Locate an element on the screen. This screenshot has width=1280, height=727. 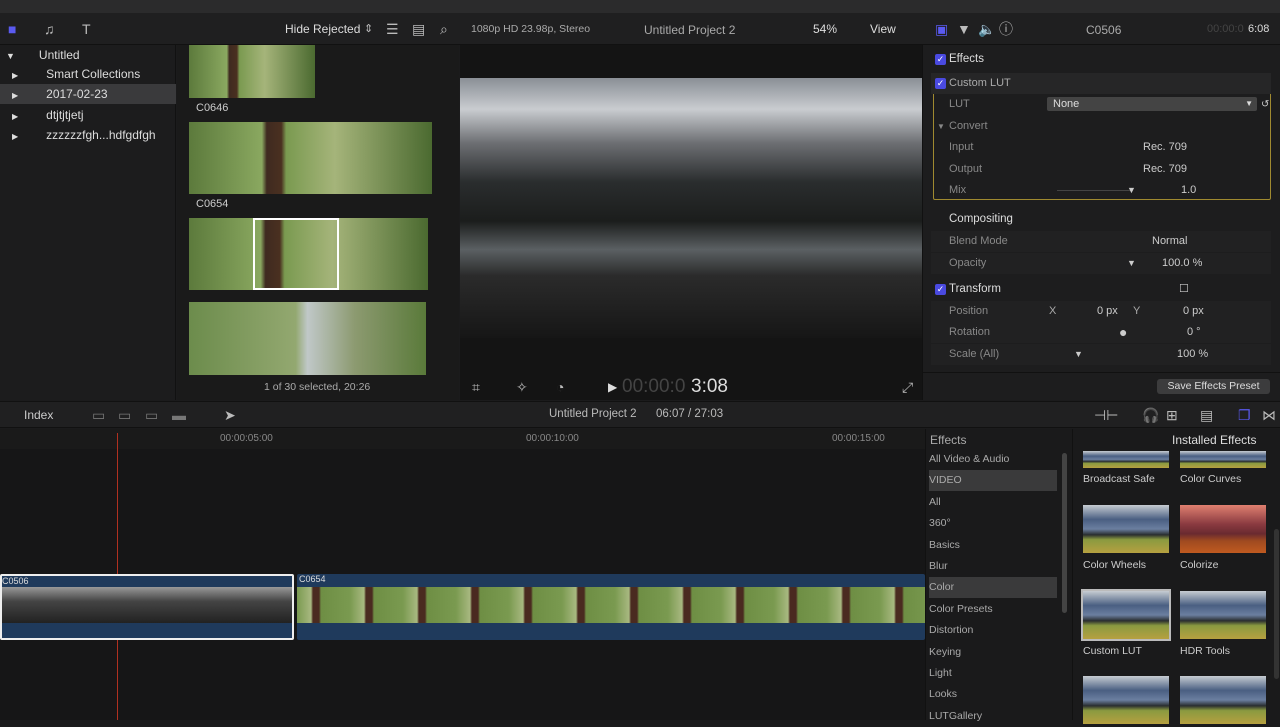
effects-category: Looks is located at coordinates (993, 694).